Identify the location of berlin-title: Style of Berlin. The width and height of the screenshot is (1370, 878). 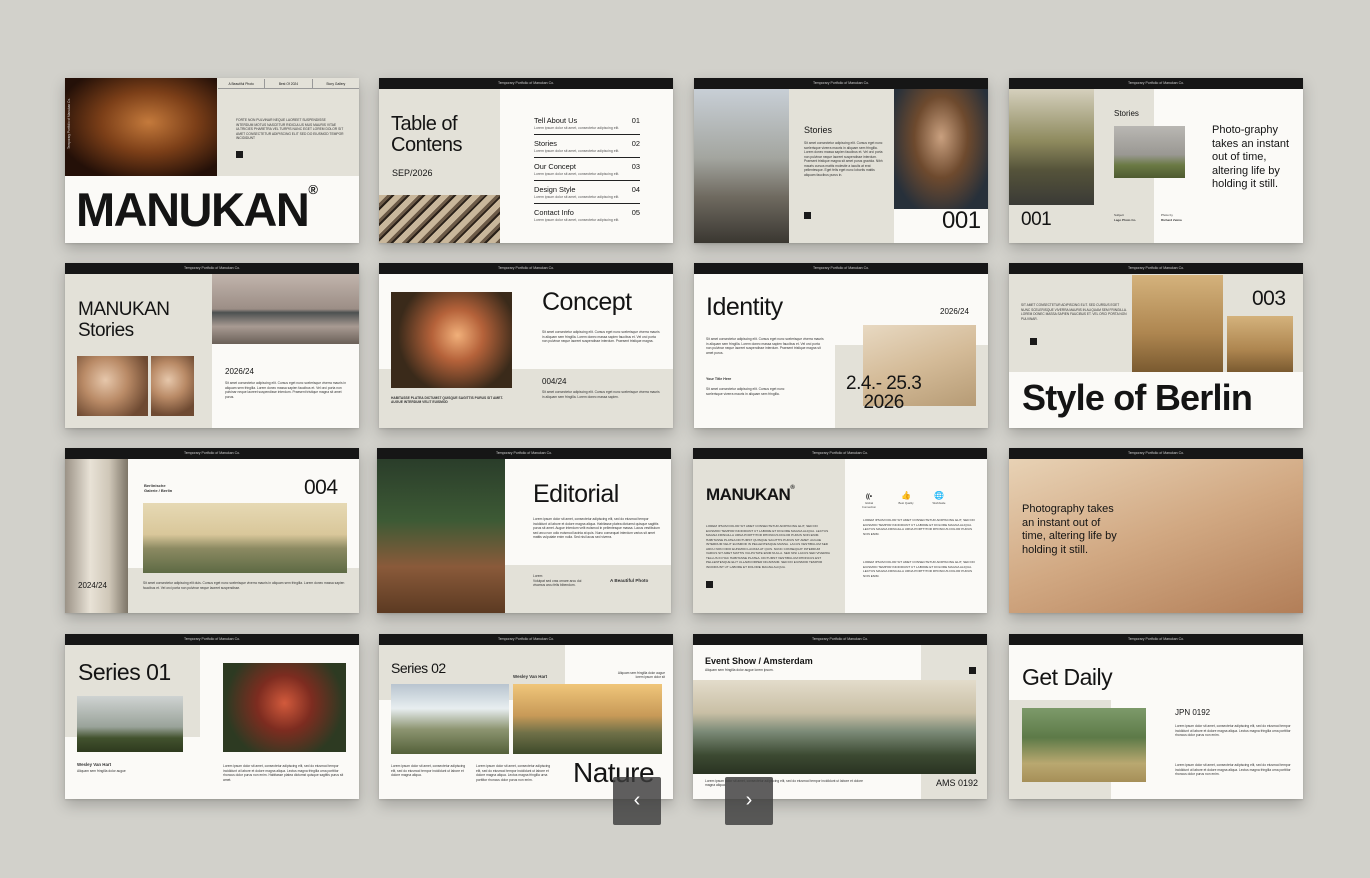
(1137, 397).